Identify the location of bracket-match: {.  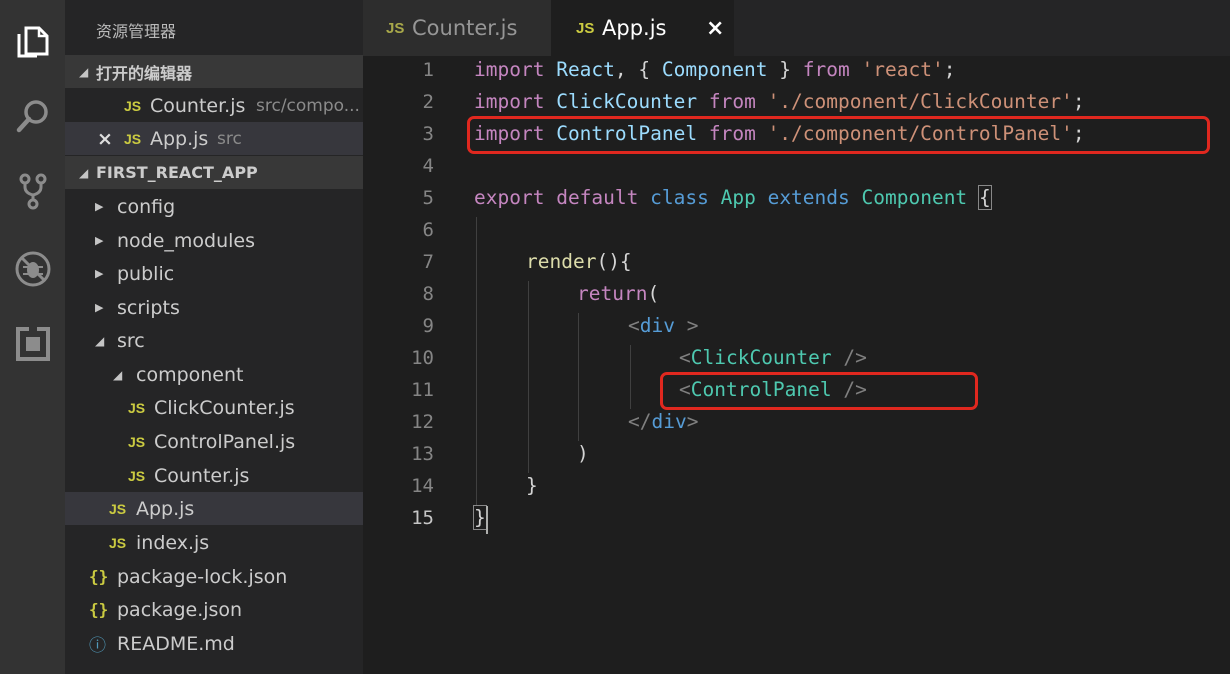
(984, 197).